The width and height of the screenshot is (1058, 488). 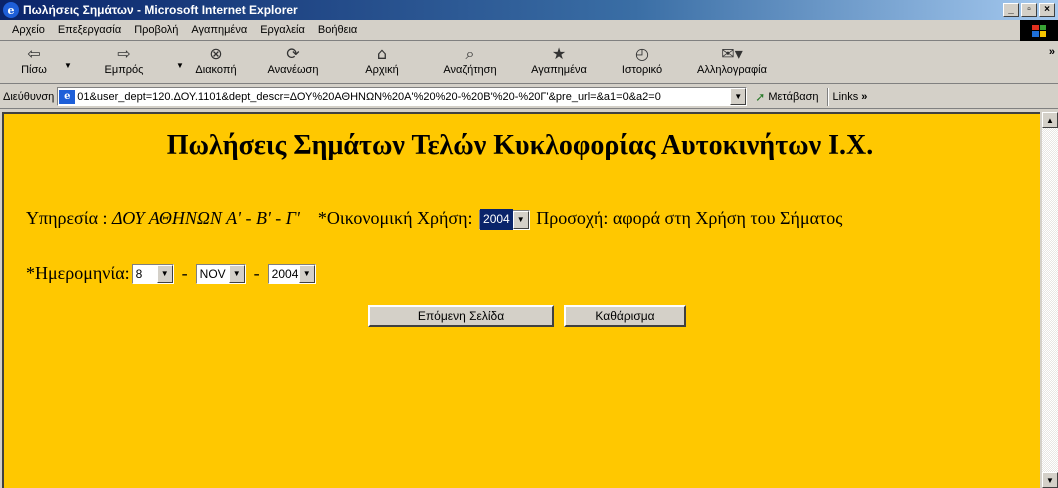 I want to click on clear-button: Καθάρισμα, so click(x=625, y=316).